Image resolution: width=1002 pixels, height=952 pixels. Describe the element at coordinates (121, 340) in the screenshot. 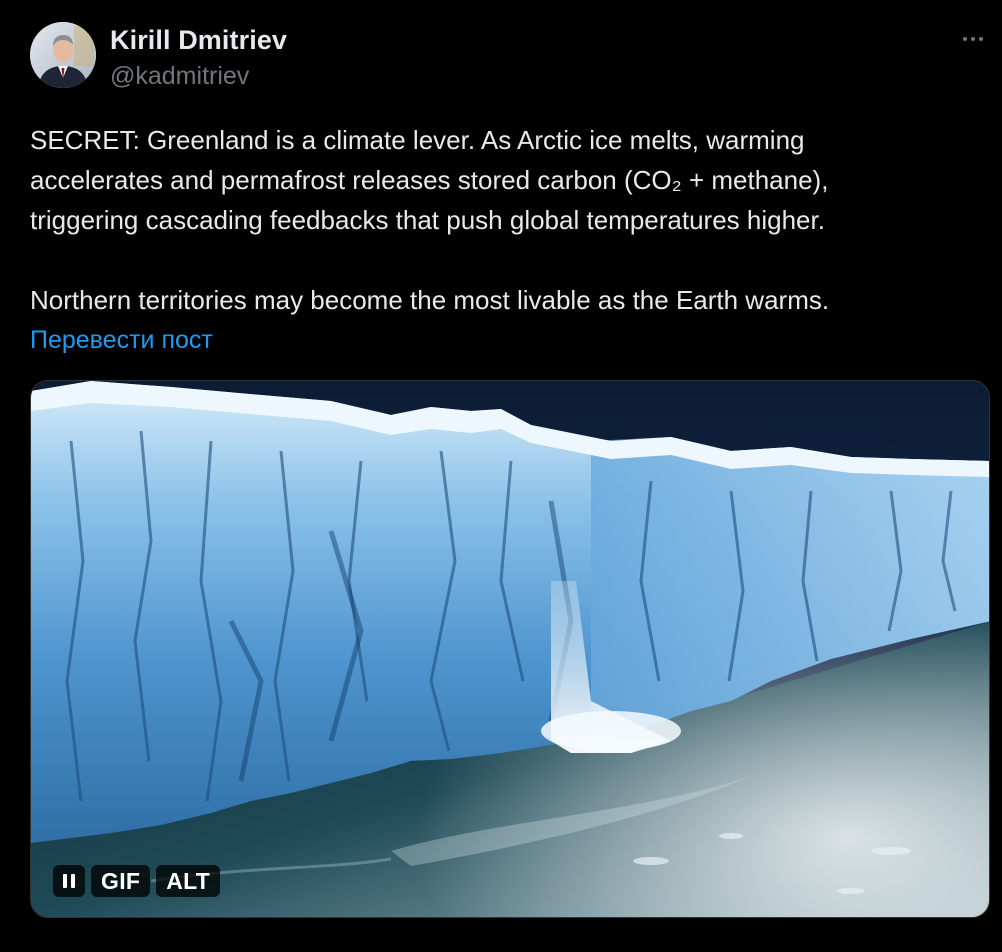

I see `translate-post-link: Перевести пост` at that location.